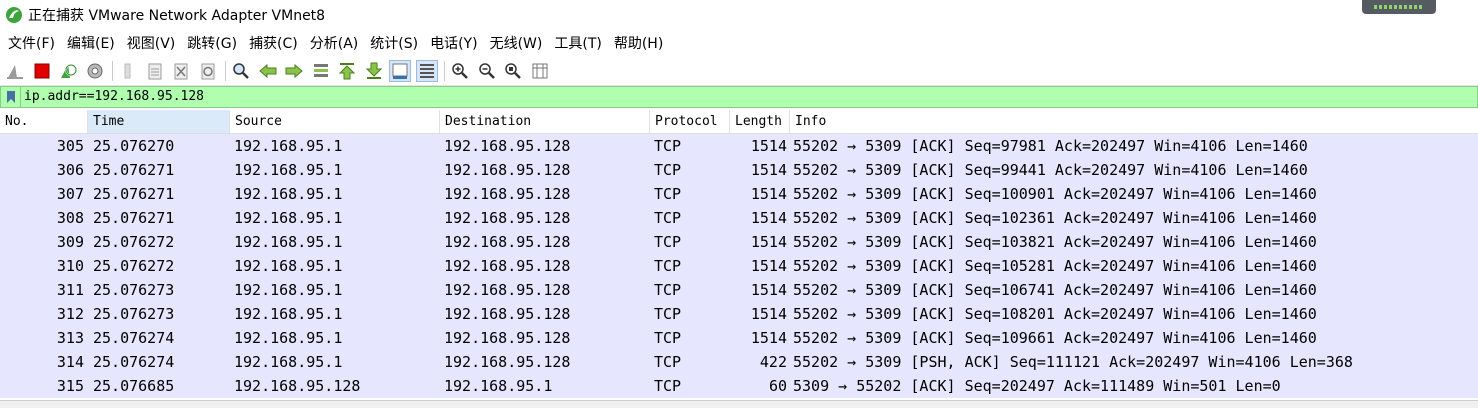 This screenshot has height=408, width=1478. Describe the element at coordinates (14, 15) in the screenshot. I see `wireshark-app-icon` at that location.